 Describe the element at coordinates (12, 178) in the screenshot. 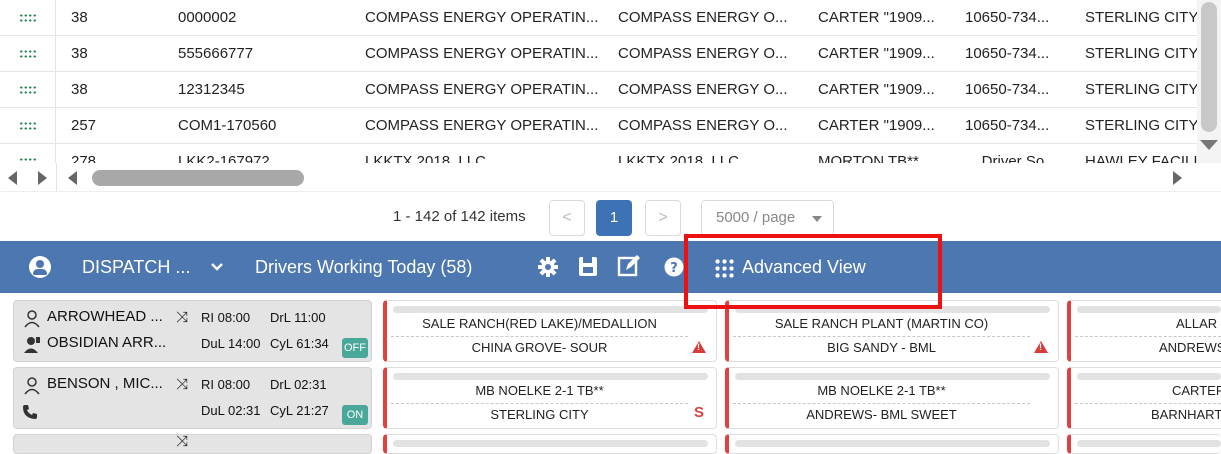

I see `frozen-scroll-left-icon` at that location.